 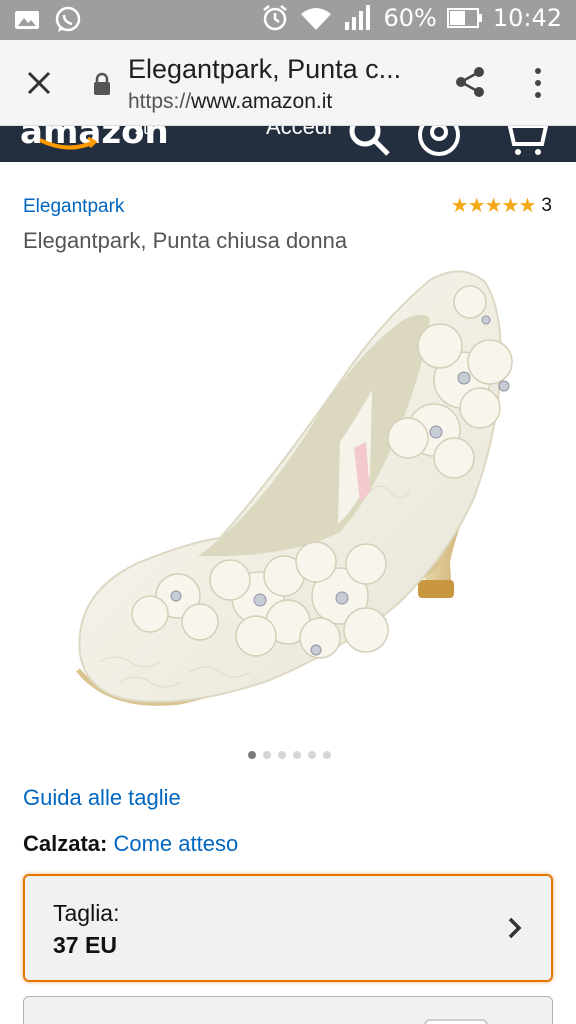 I want to click on size-label: Taglia:, so click(x=86, y=913).